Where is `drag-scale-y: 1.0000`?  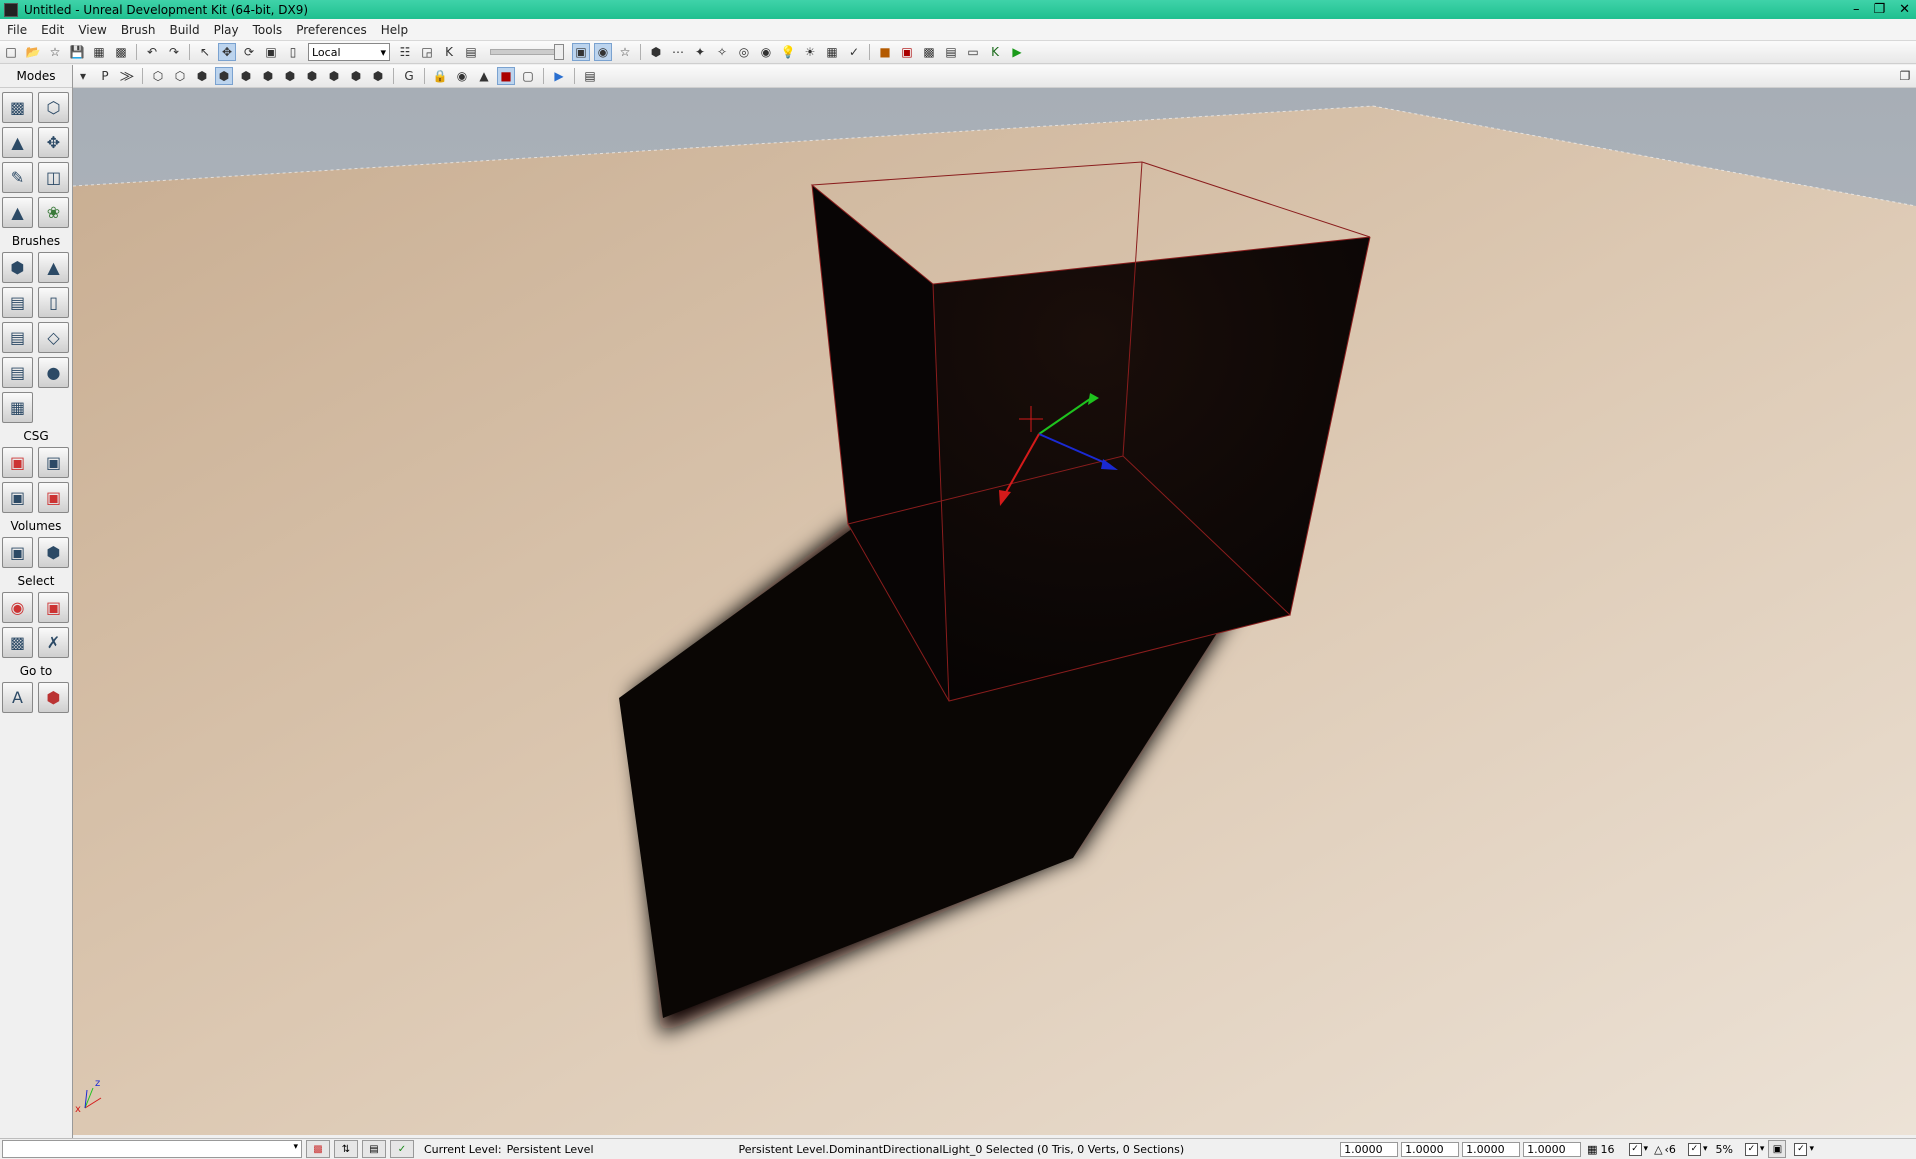
drag-scale-y: 1.0000 is located at coordinates (1430, 1149).